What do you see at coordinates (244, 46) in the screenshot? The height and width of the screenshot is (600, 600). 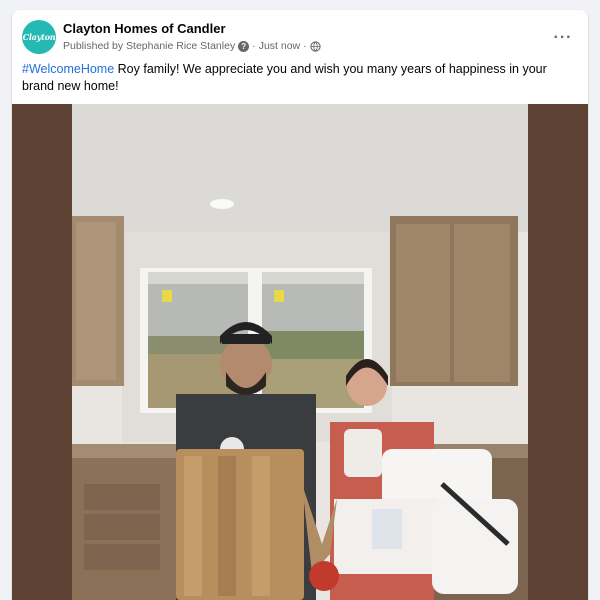 I see `question-circle-icon: ?` at bounding box center [244, 46].